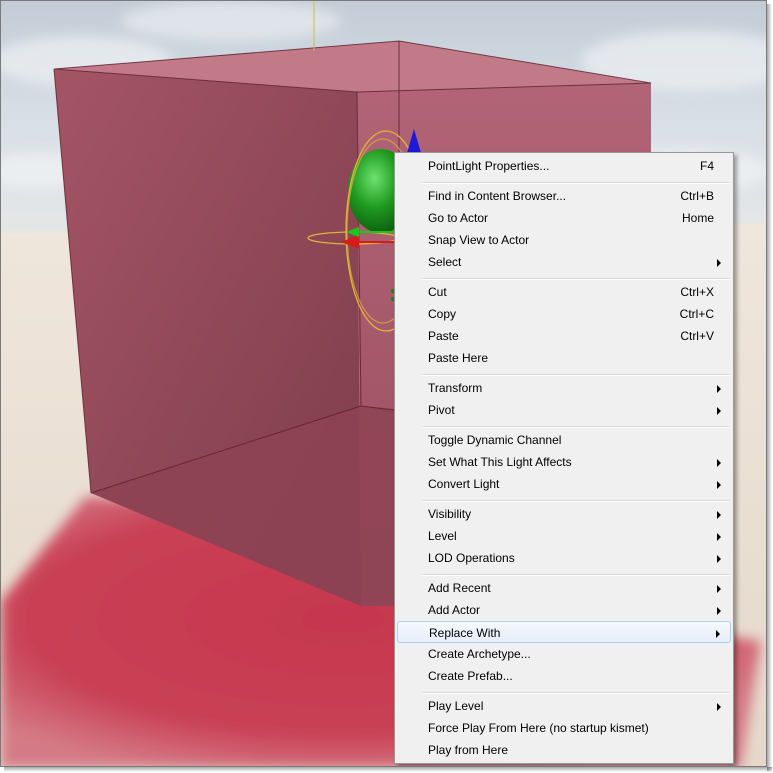 The height and width of the screenshot is (773, 773). I want to click on menu-item-visibility: Visibility, so click(564, 514).